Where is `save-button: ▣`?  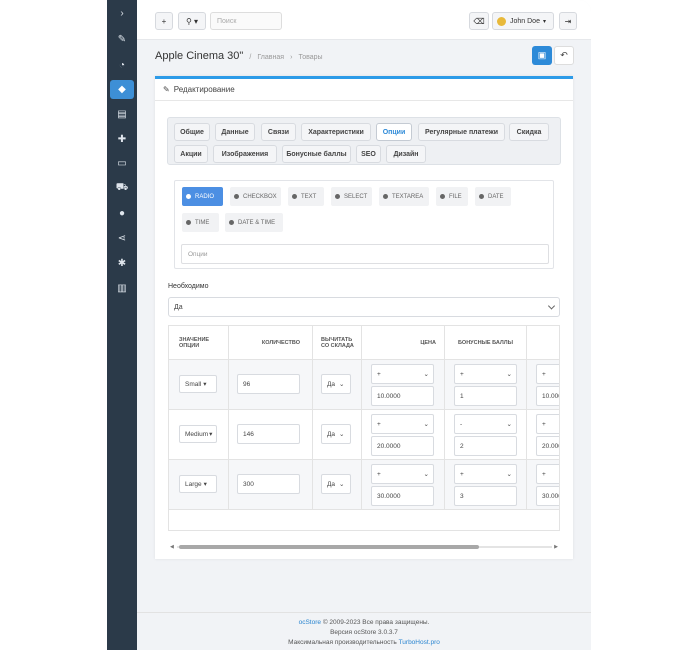
save-button: ▣ is located at coordinates (542, 55).